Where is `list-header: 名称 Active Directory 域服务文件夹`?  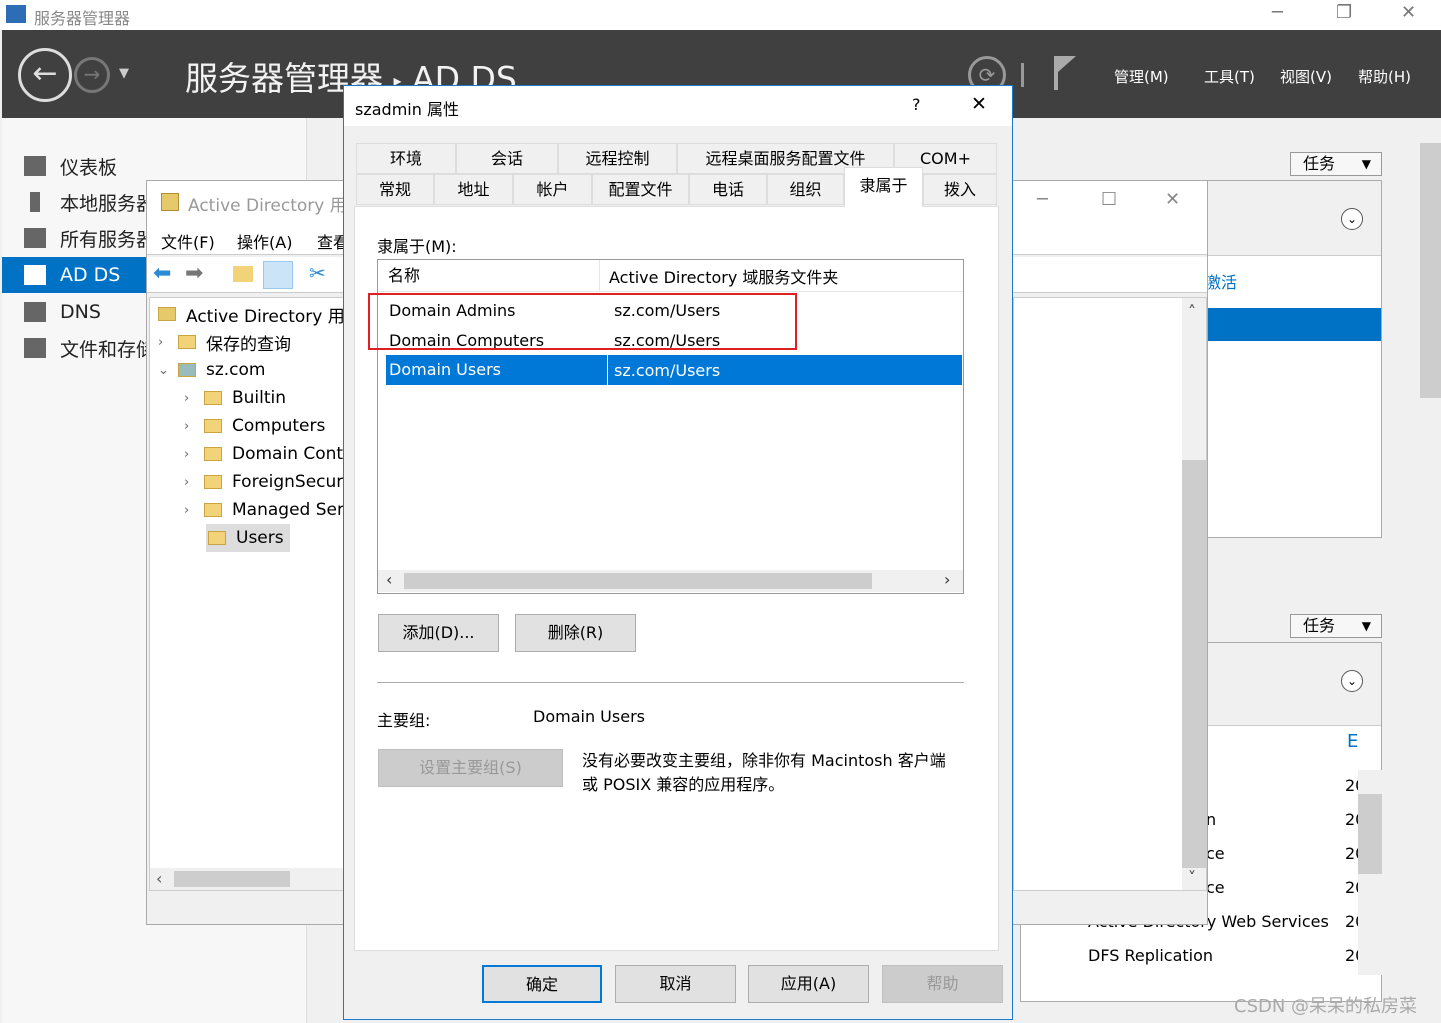 list-header: 名称 Active Directory 域服务文件夹 is located at coordinates (670, 275).